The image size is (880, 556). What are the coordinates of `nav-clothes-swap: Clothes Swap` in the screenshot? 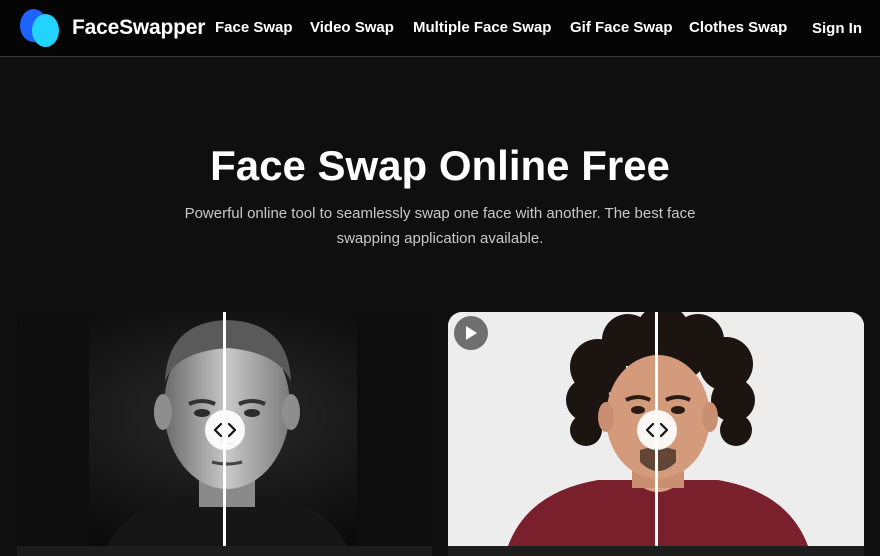 It's located at (738, 27).